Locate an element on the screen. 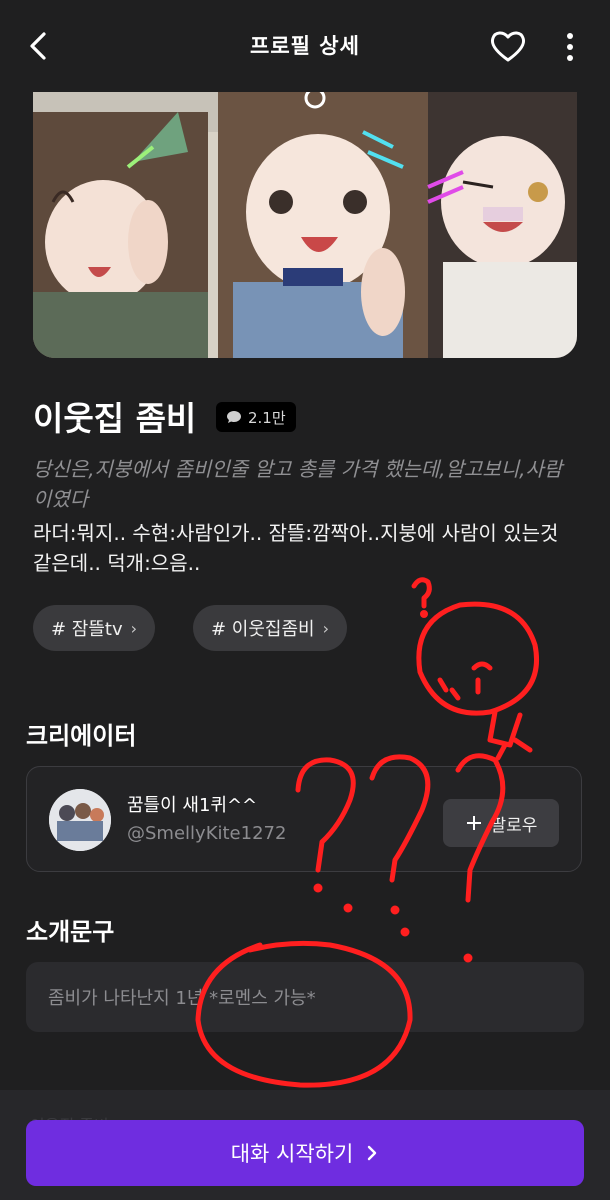 Image resolution: width=610 pixels, height=1200 pixels. intro-section-title: 소개문구 is located at coordinates (70, 932).